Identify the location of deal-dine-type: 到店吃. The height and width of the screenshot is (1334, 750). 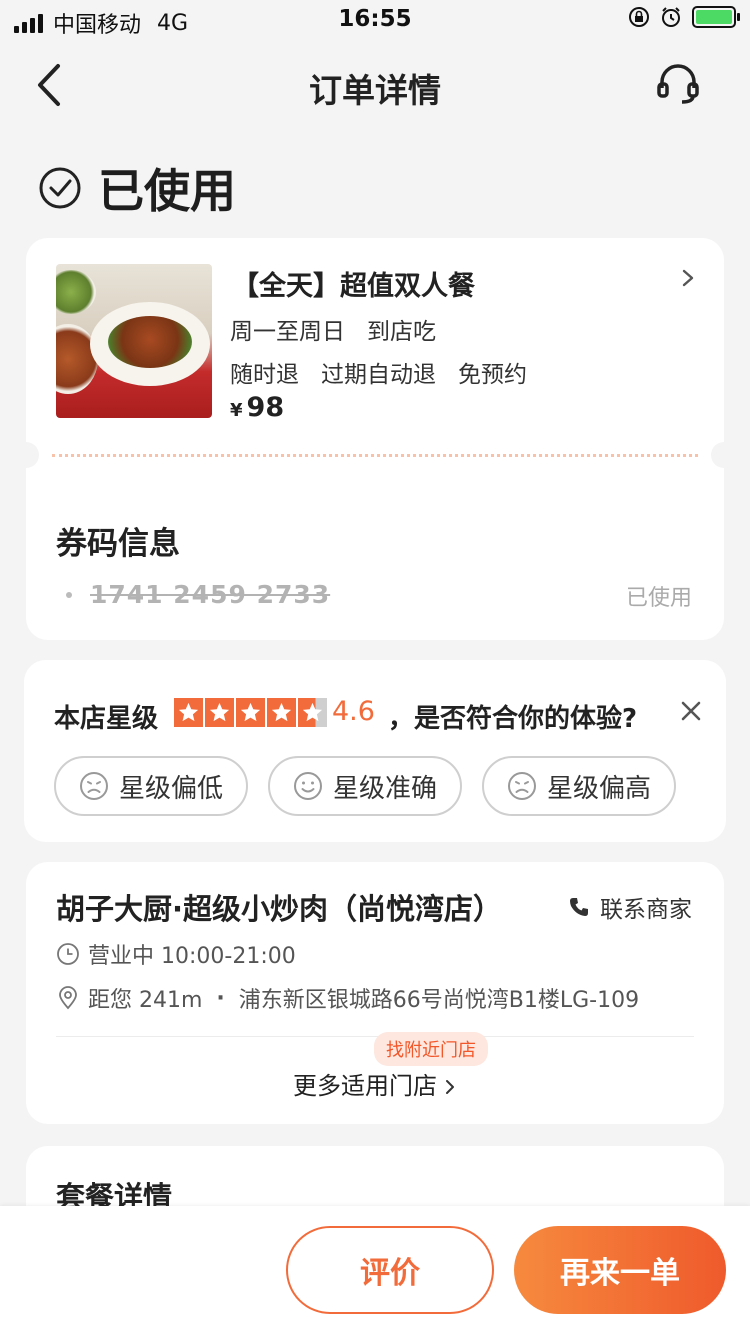
(401, 332).